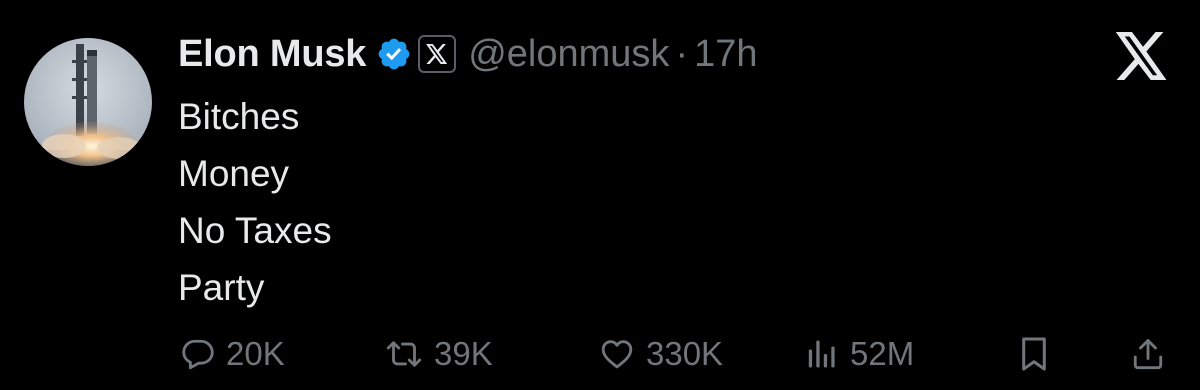 The image size is (1200, 390). Describe the element at coordinates (394, 54) in the screenshot. I see `verified-badge-icon` at that location.